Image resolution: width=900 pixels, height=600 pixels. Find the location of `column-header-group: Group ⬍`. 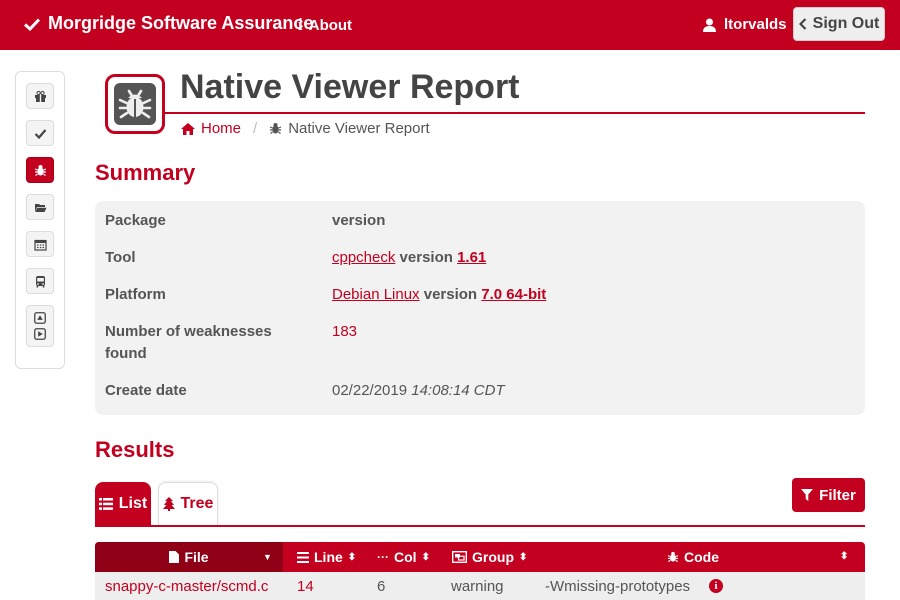

column-header-group: Group ⬍ is located at coordinates (489, 557).